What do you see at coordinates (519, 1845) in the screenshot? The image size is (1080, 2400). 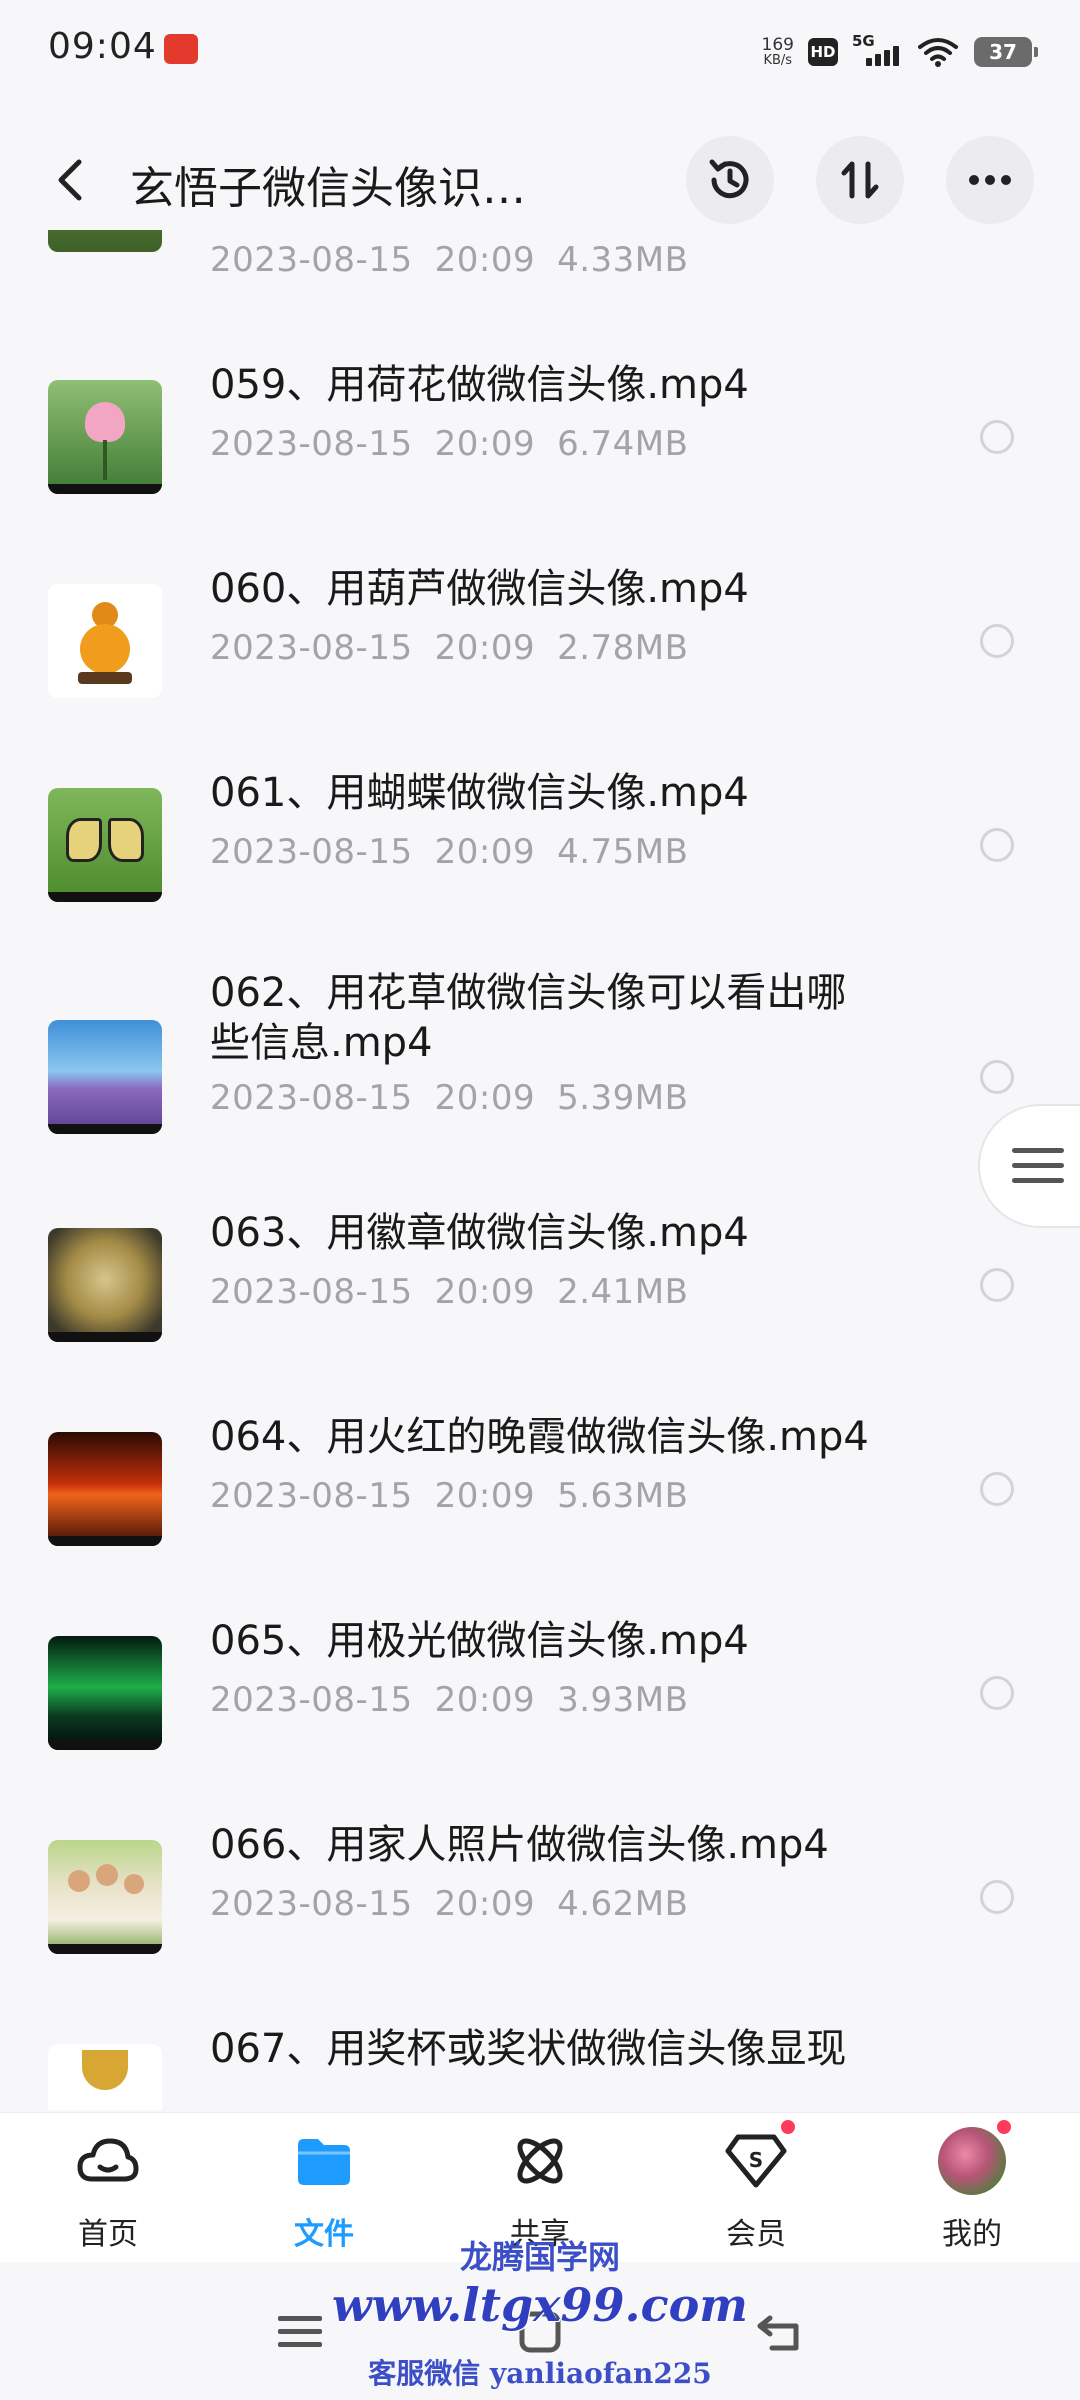 I see `file-name: 066、用家人照片做微信头像.mp4` at bounding box center [519, 1845].